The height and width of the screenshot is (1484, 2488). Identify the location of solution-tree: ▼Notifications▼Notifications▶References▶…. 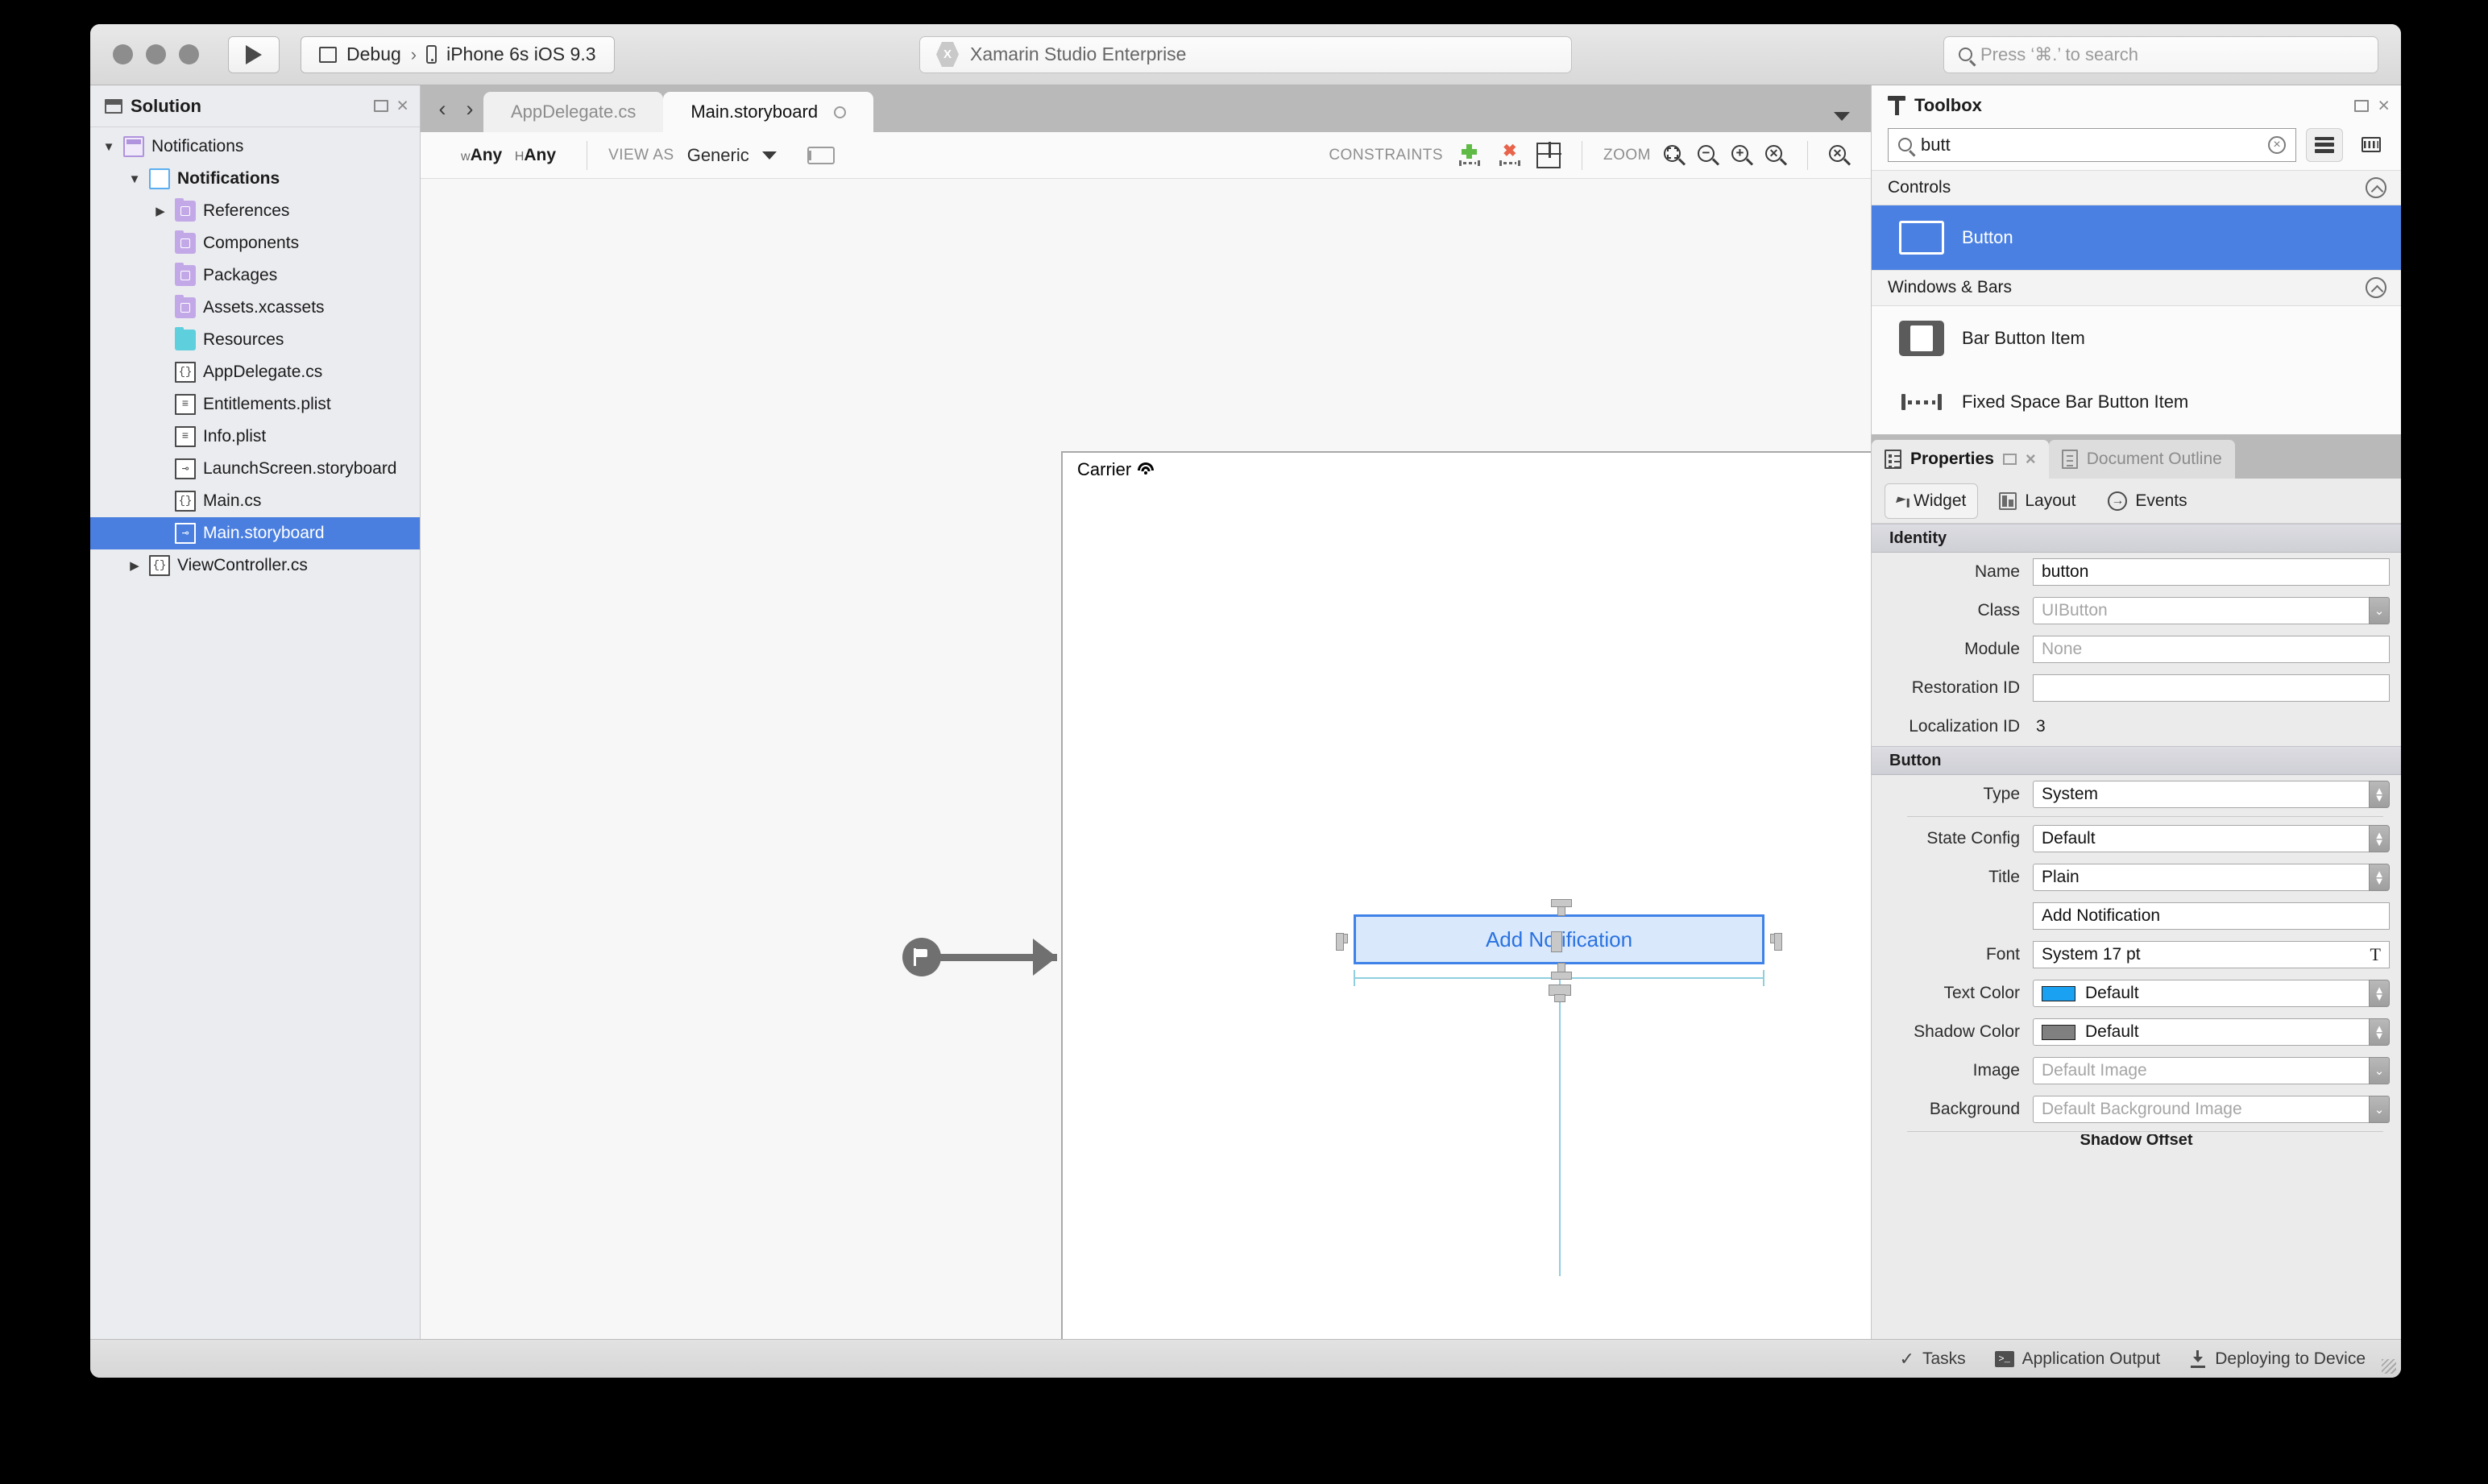
(255, 354).